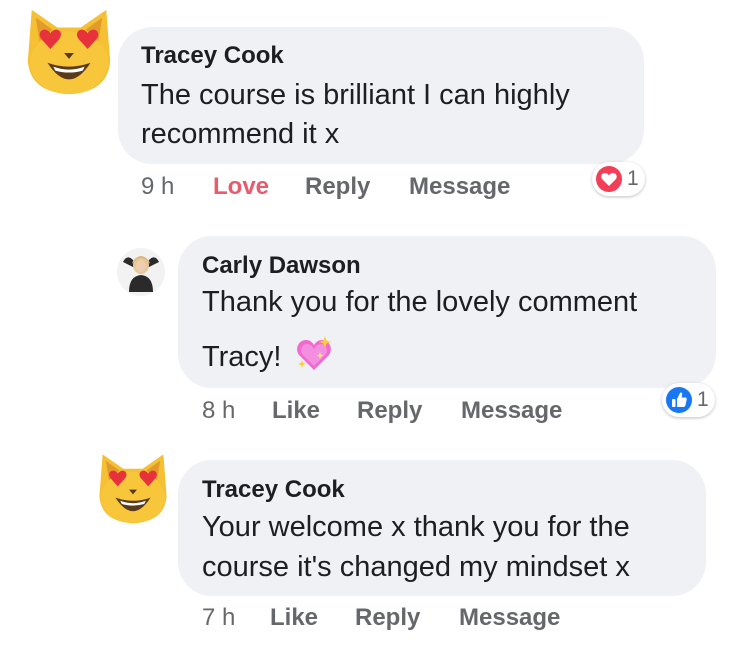 Image resolution: width=750 pixels, height=649 pixels. What do you see at coordinates (219, 617) in the screenshot?
I see `comment-time: 7 h` at bounding box center [219, 617].